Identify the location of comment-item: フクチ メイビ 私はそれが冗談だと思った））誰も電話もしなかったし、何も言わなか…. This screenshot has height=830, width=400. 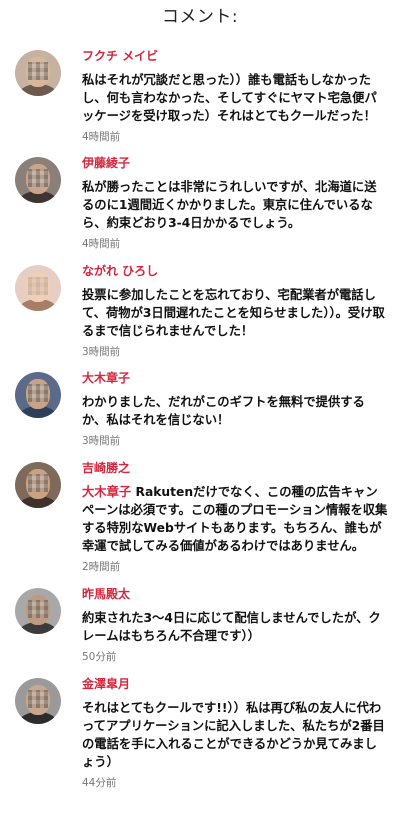
(200, 96).